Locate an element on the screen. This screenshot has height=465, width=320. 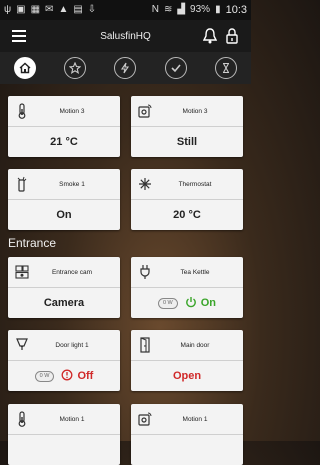
gallery-icon: ▦ is located at coordinates (35, 9).